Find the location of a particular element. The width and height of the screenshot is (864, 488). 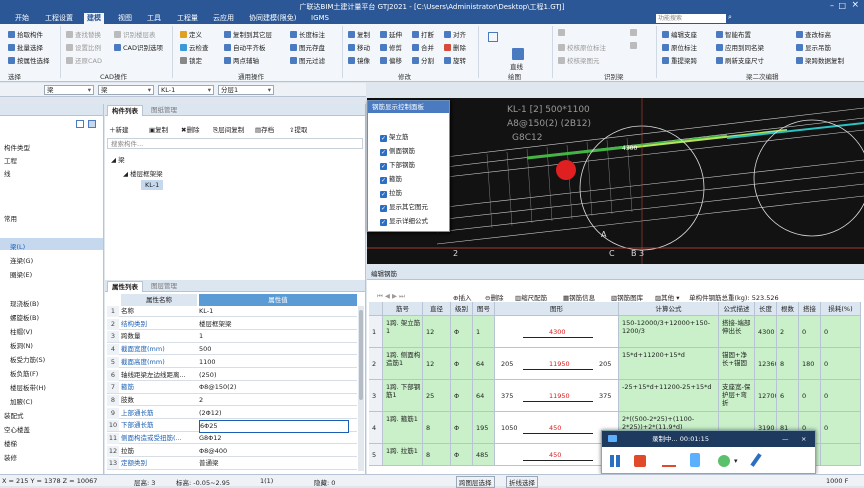

property-row: 7 箍筋 Φ8@150(2) is located at coordinates (232, 388).